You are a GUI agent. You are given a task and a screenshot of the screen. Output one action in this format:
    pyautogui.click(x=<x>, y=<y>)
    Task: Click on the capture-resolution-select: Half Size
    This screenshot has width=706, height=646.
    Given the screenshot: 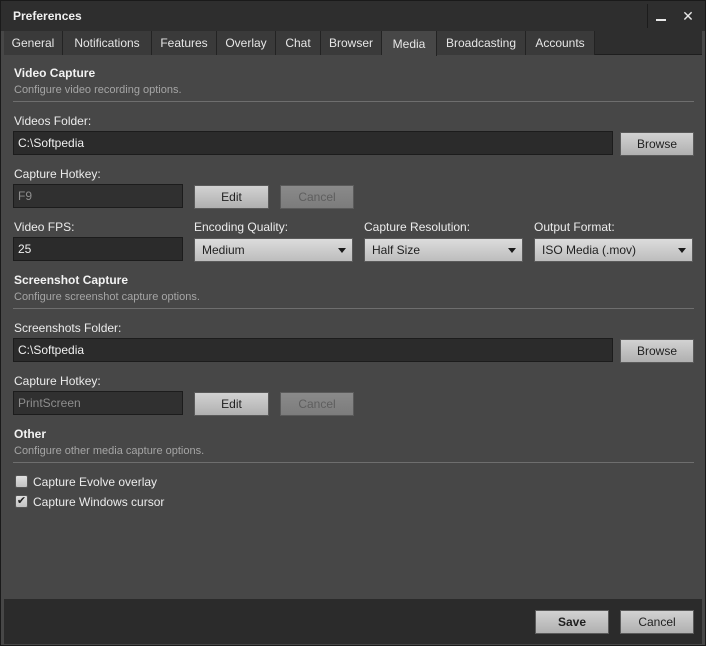 What is the action you would take?
    pyautogui.click(x=443, y=250)
    